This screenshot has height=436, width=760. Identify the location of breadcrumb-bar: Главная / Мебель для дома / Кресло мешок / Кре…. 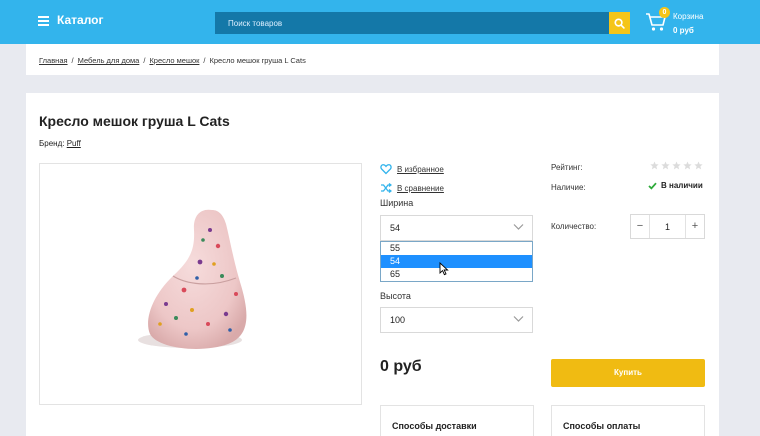
(372, 59).